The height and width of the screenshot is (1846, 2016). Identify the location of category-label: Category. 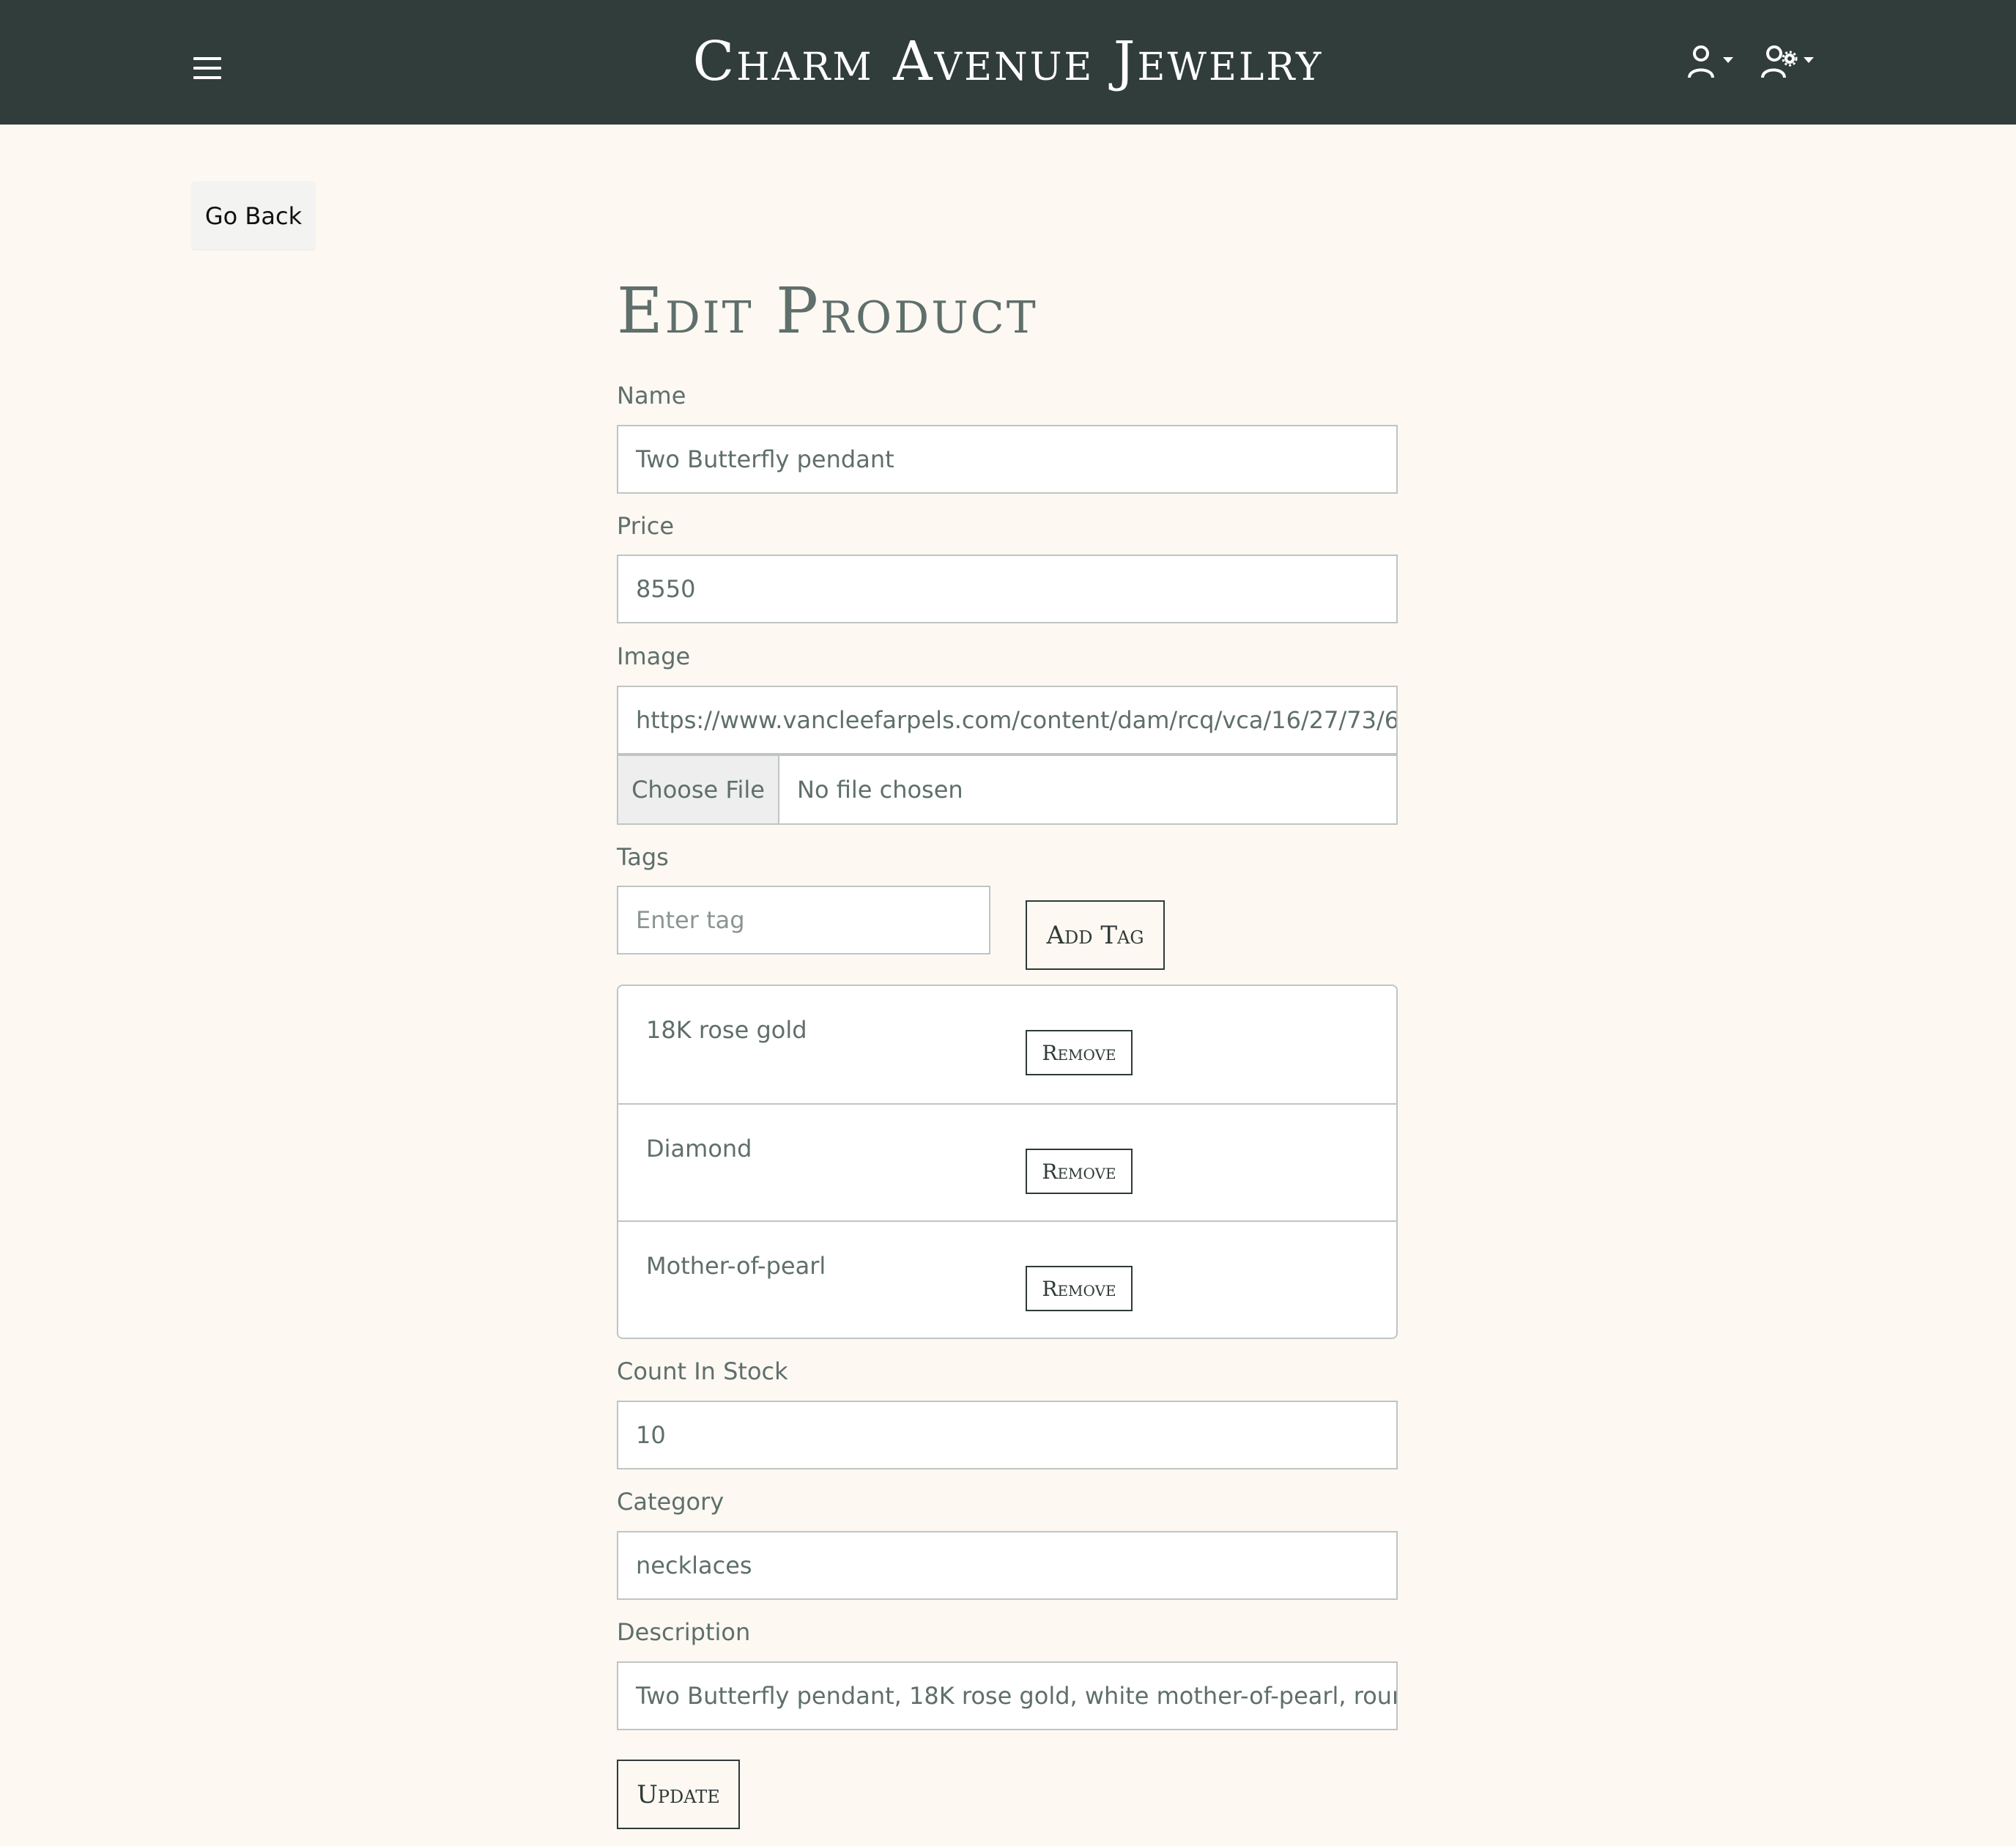
(670, 1502).